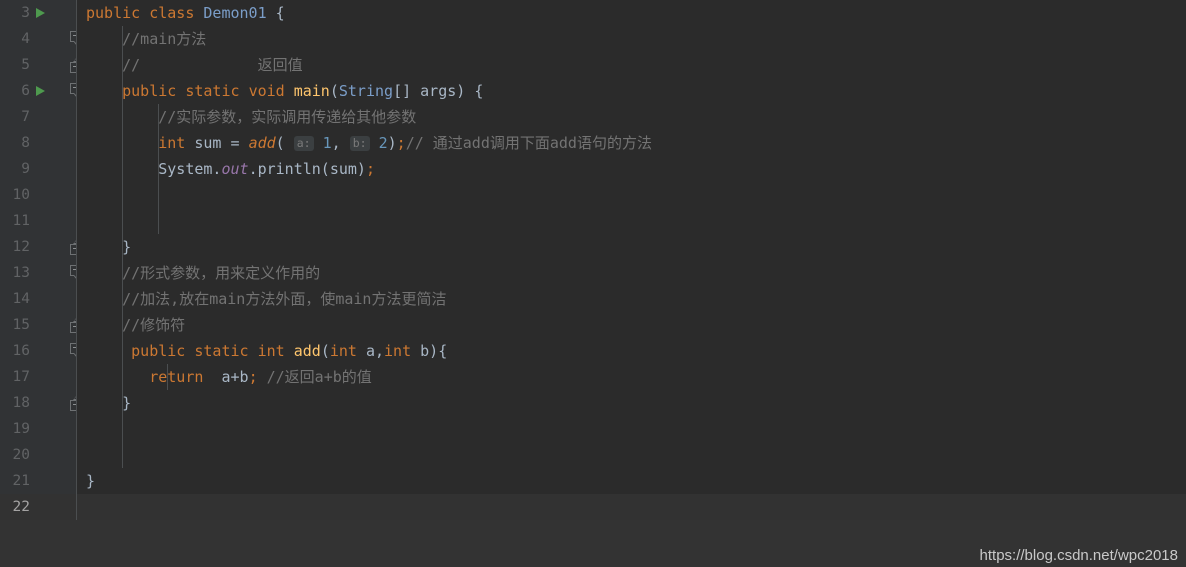 This screenshot has width=1186, height=567. I want to click on code-line-12: }, so click(631, 247).